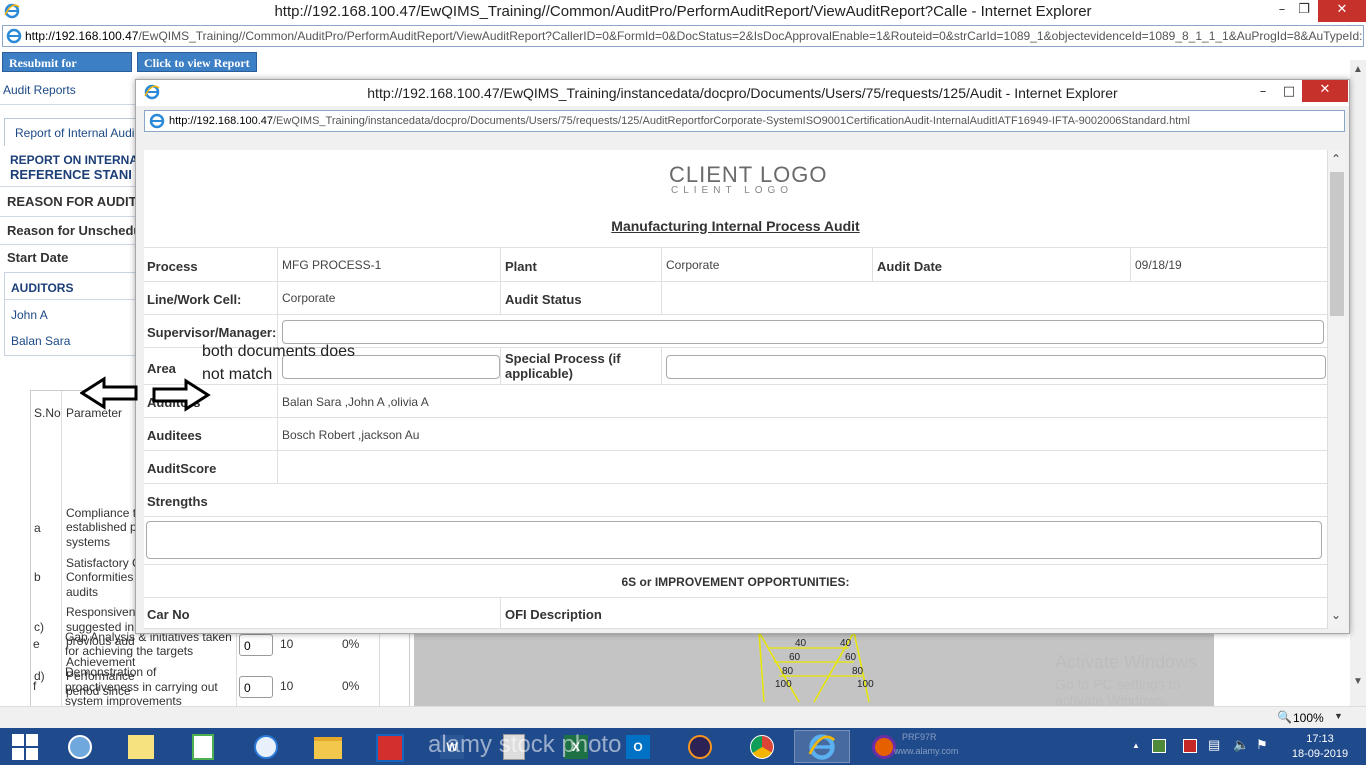 Image resolution: width=1366 pixels, height=765 pixels. I want to click on paint-icon, so click(390, 748).